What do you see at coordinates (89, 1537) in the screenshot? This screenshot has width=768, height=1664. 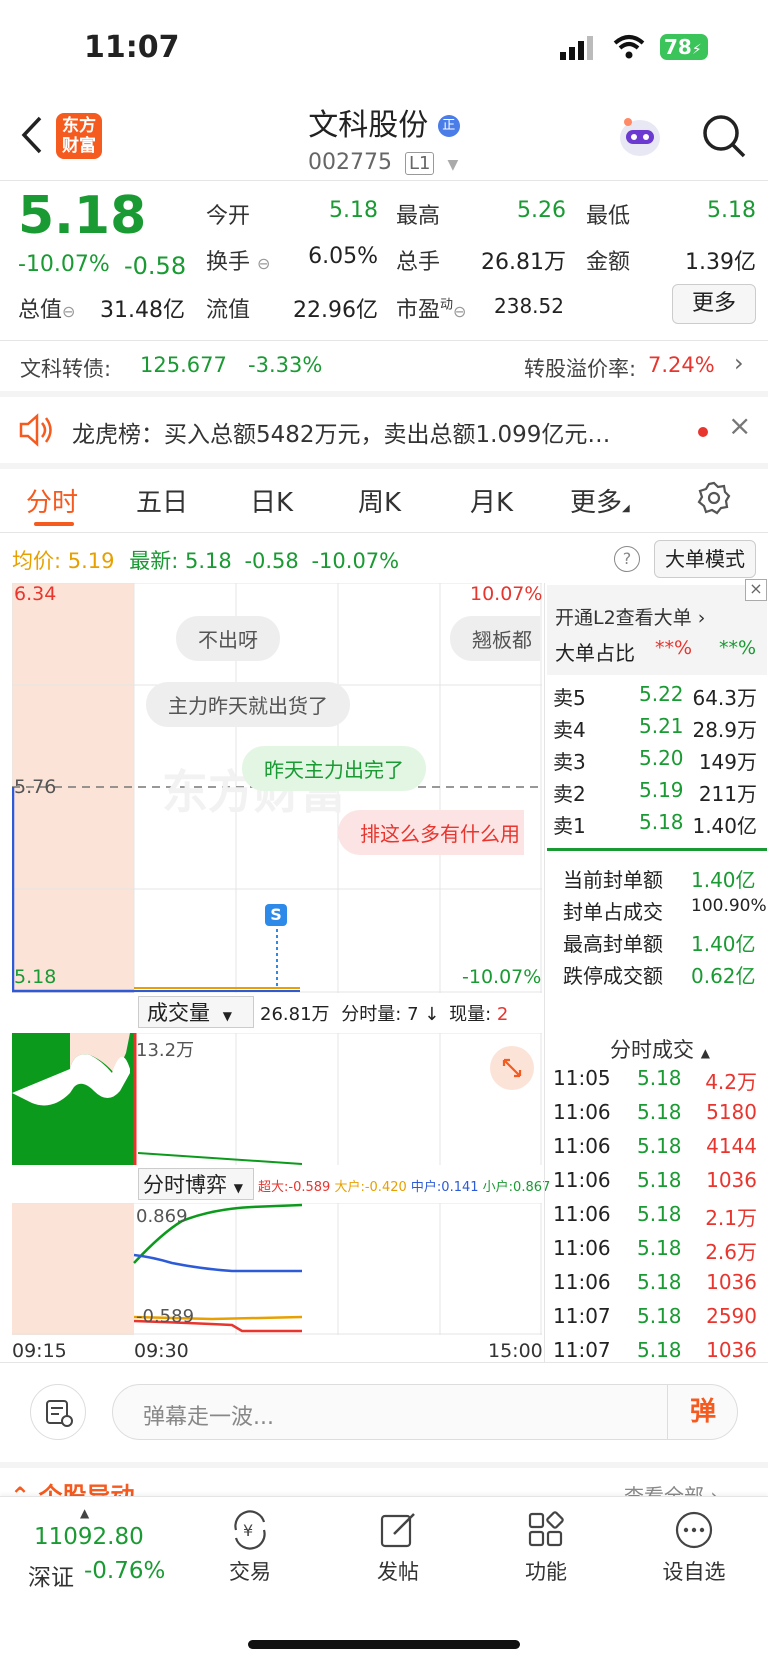 I see `index-value: 11092.80` at bounding box center [89, 1537].